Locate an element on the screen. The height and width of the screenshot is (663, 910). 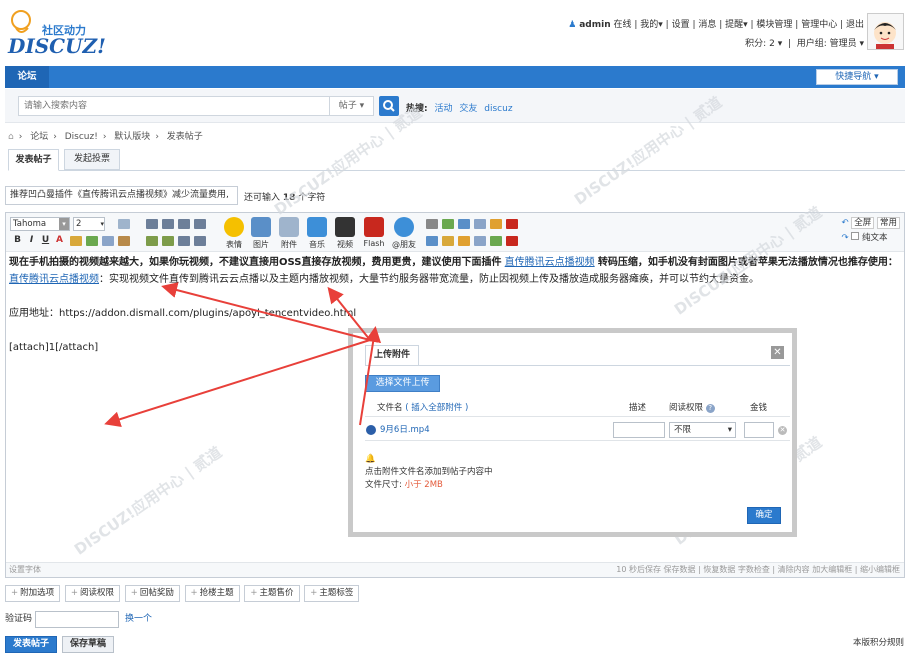
col-desc: 描述 is located at coordinates (638, 408).